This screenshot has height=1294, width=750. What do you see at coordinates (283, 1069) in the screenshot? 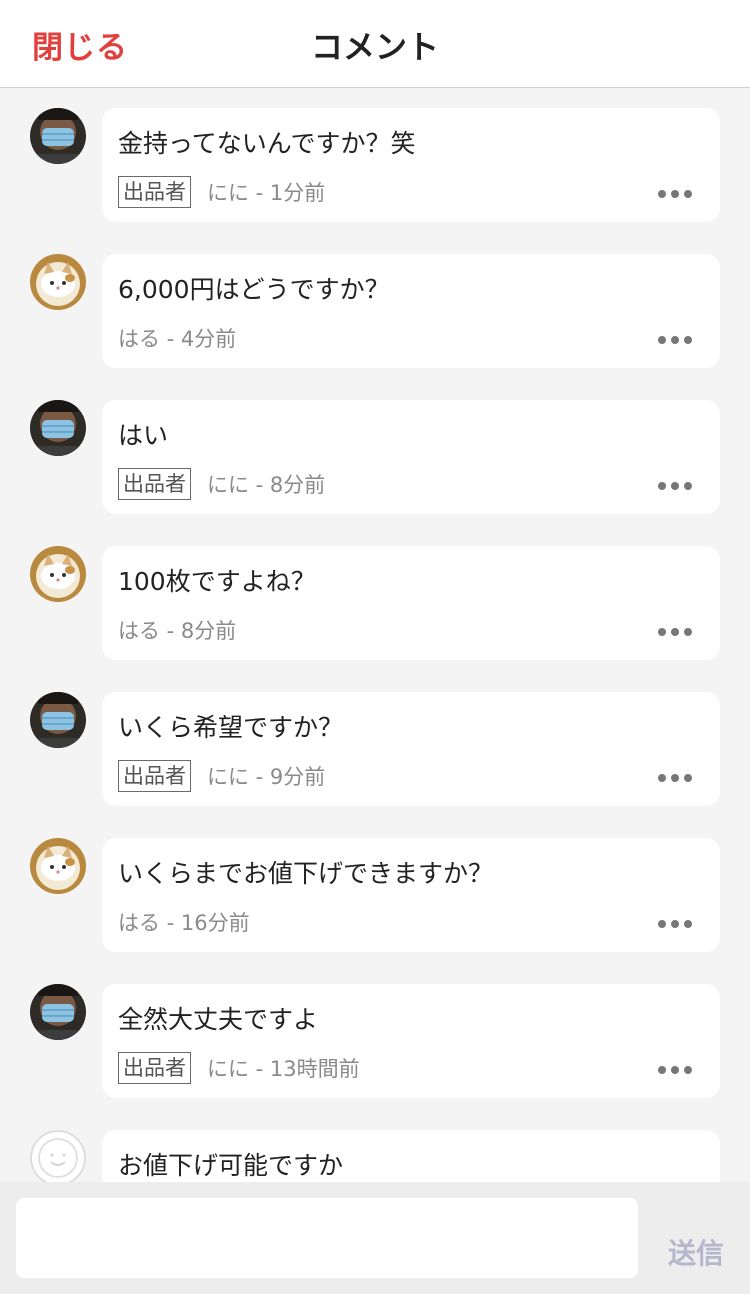
I see `comment-author-time: にに - 13時間前` at bounding box center [283, 1069].